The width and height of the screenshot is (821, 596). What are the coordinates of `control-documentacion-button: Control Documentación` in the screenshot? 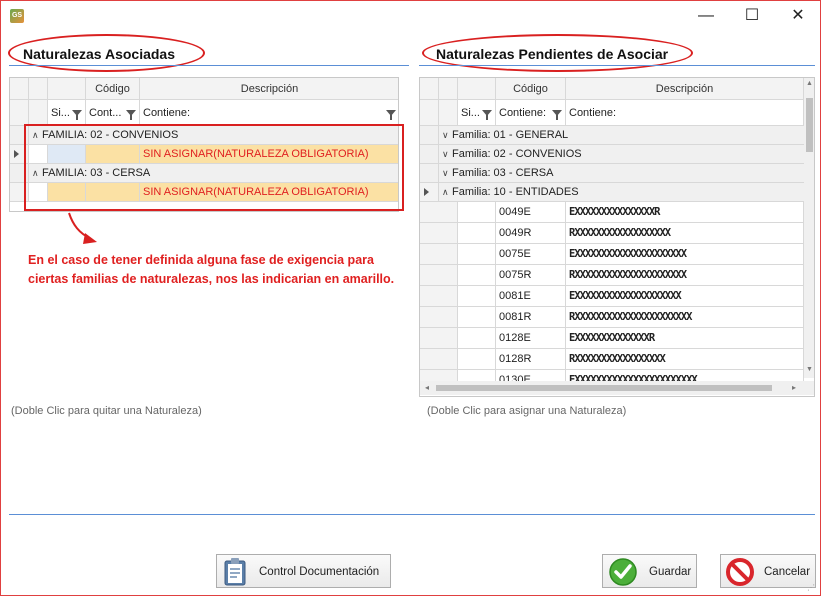 It's located at (303, 571).